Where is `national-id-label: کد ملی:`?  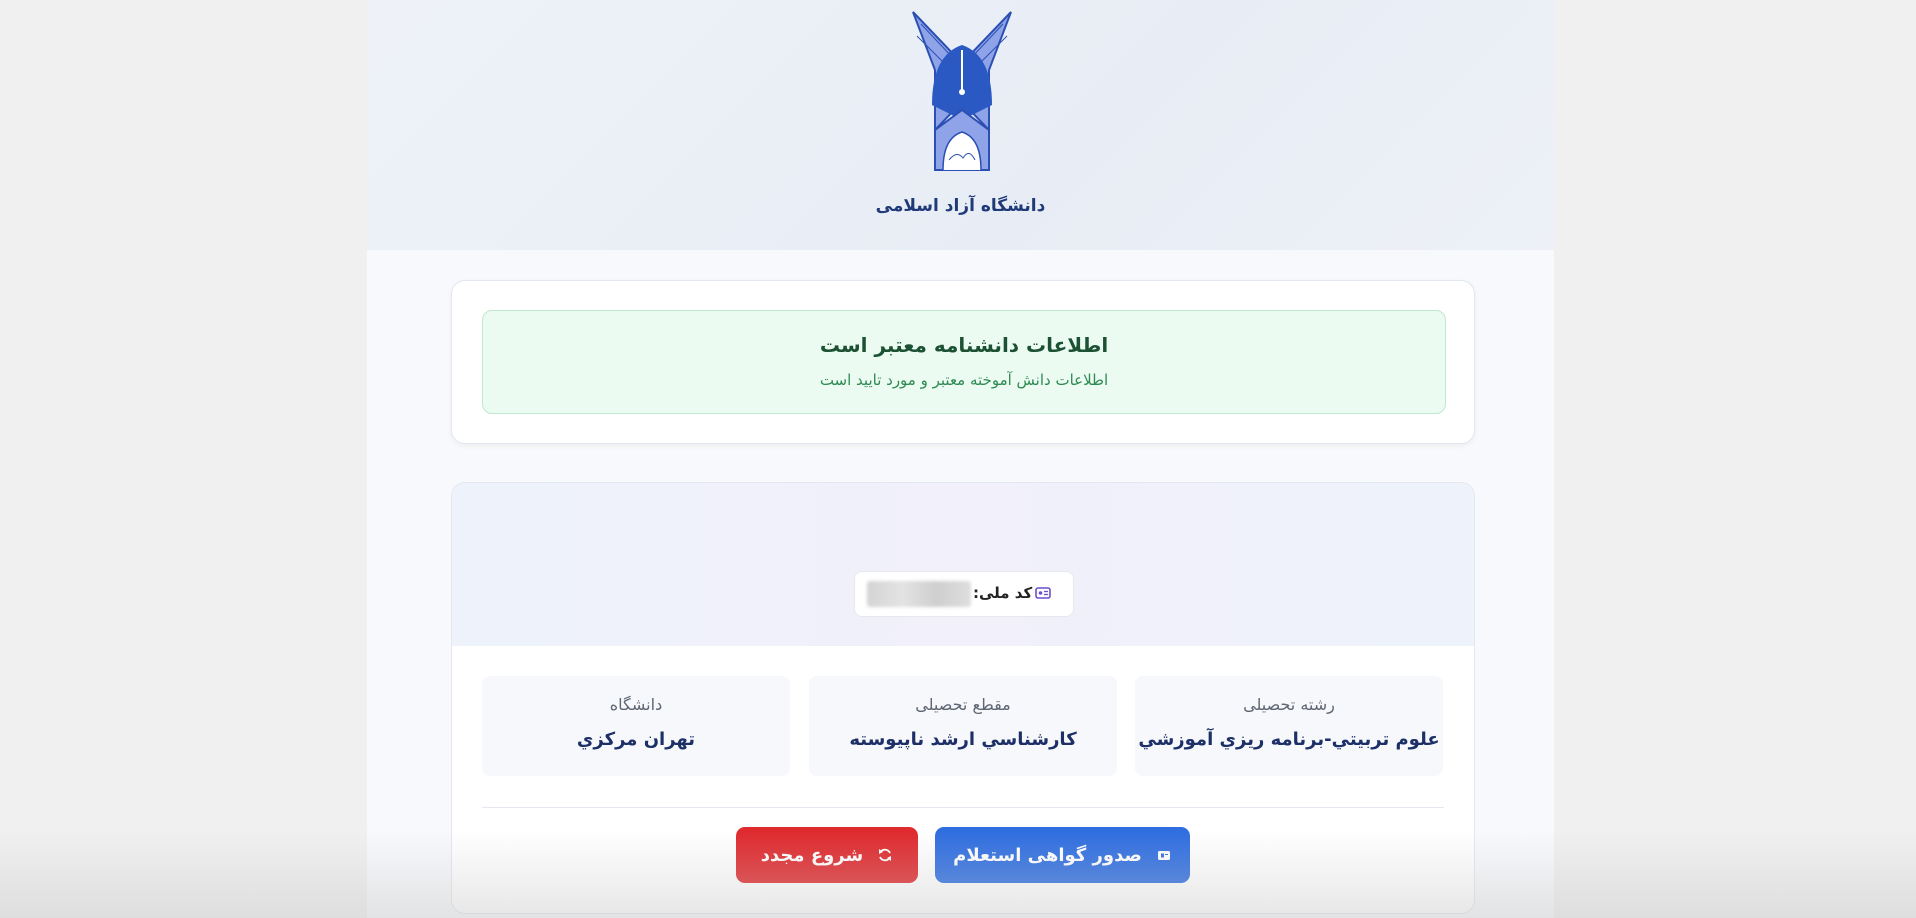 national-id-label: کد ملی: is located at coordinates (1003, 593).